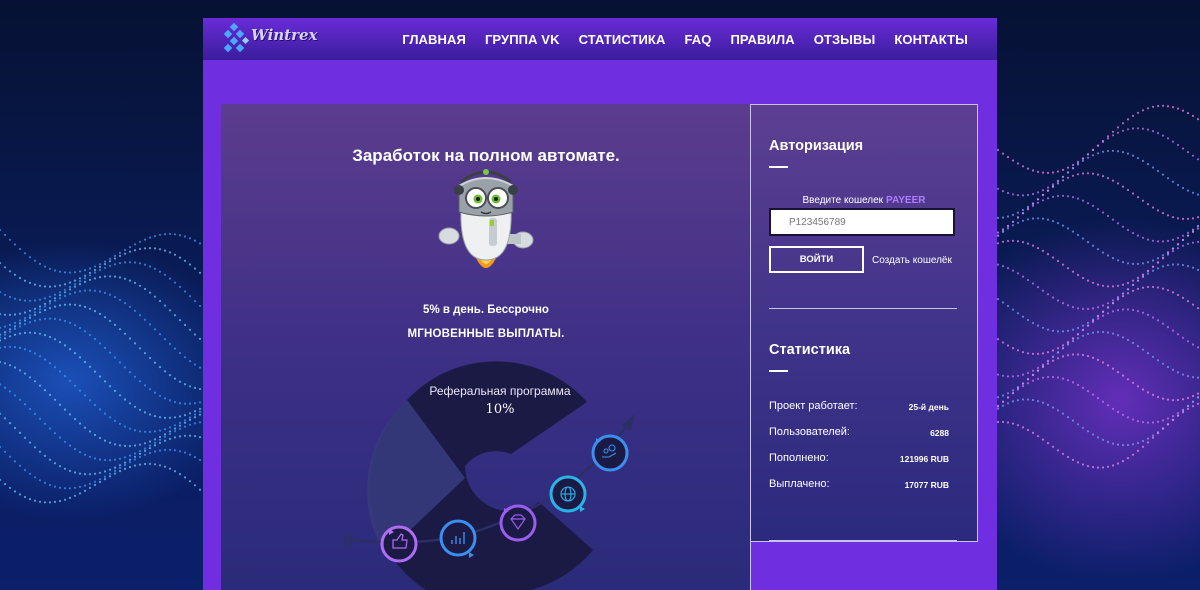 The height and width of the screenshot is (590, 1200). Describe the element at coordinates (610, 453) in the screenshot. I see `step-money` at that location.